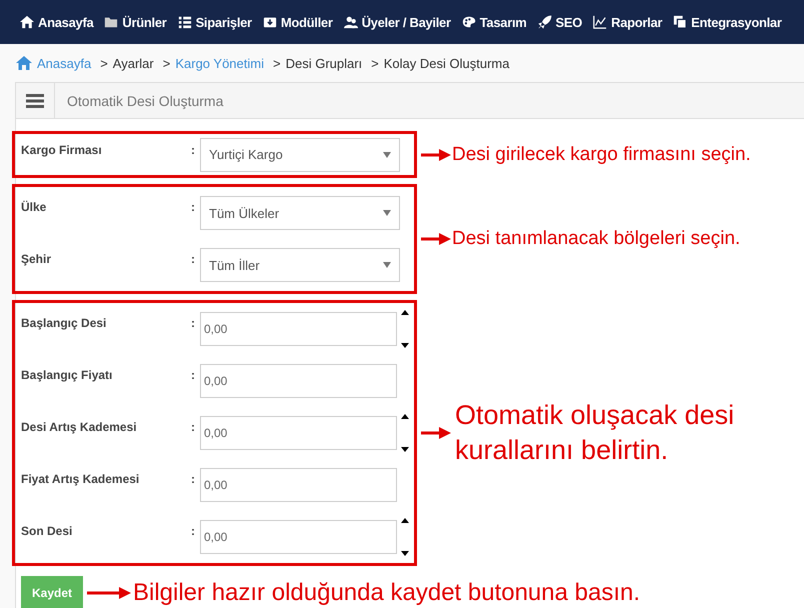 The height and width of the screenshot is (608, 804). Describe the element at coordinates (215, 22) in the screenshot. I see `nav-link: Siparişler` at that location.